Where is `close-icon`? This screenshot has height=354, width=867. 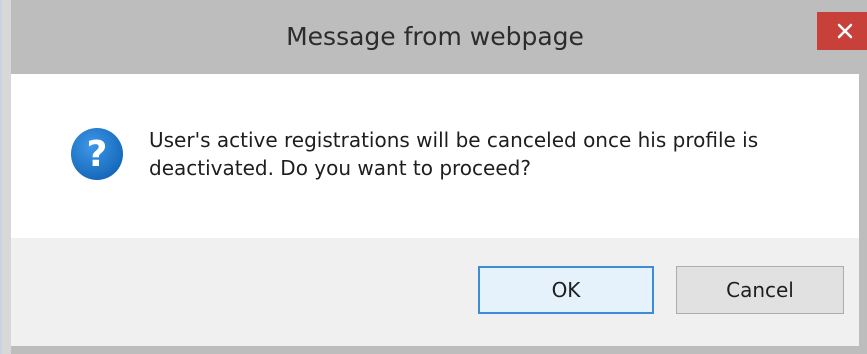 close-icon is located at coordinates (845, 31).